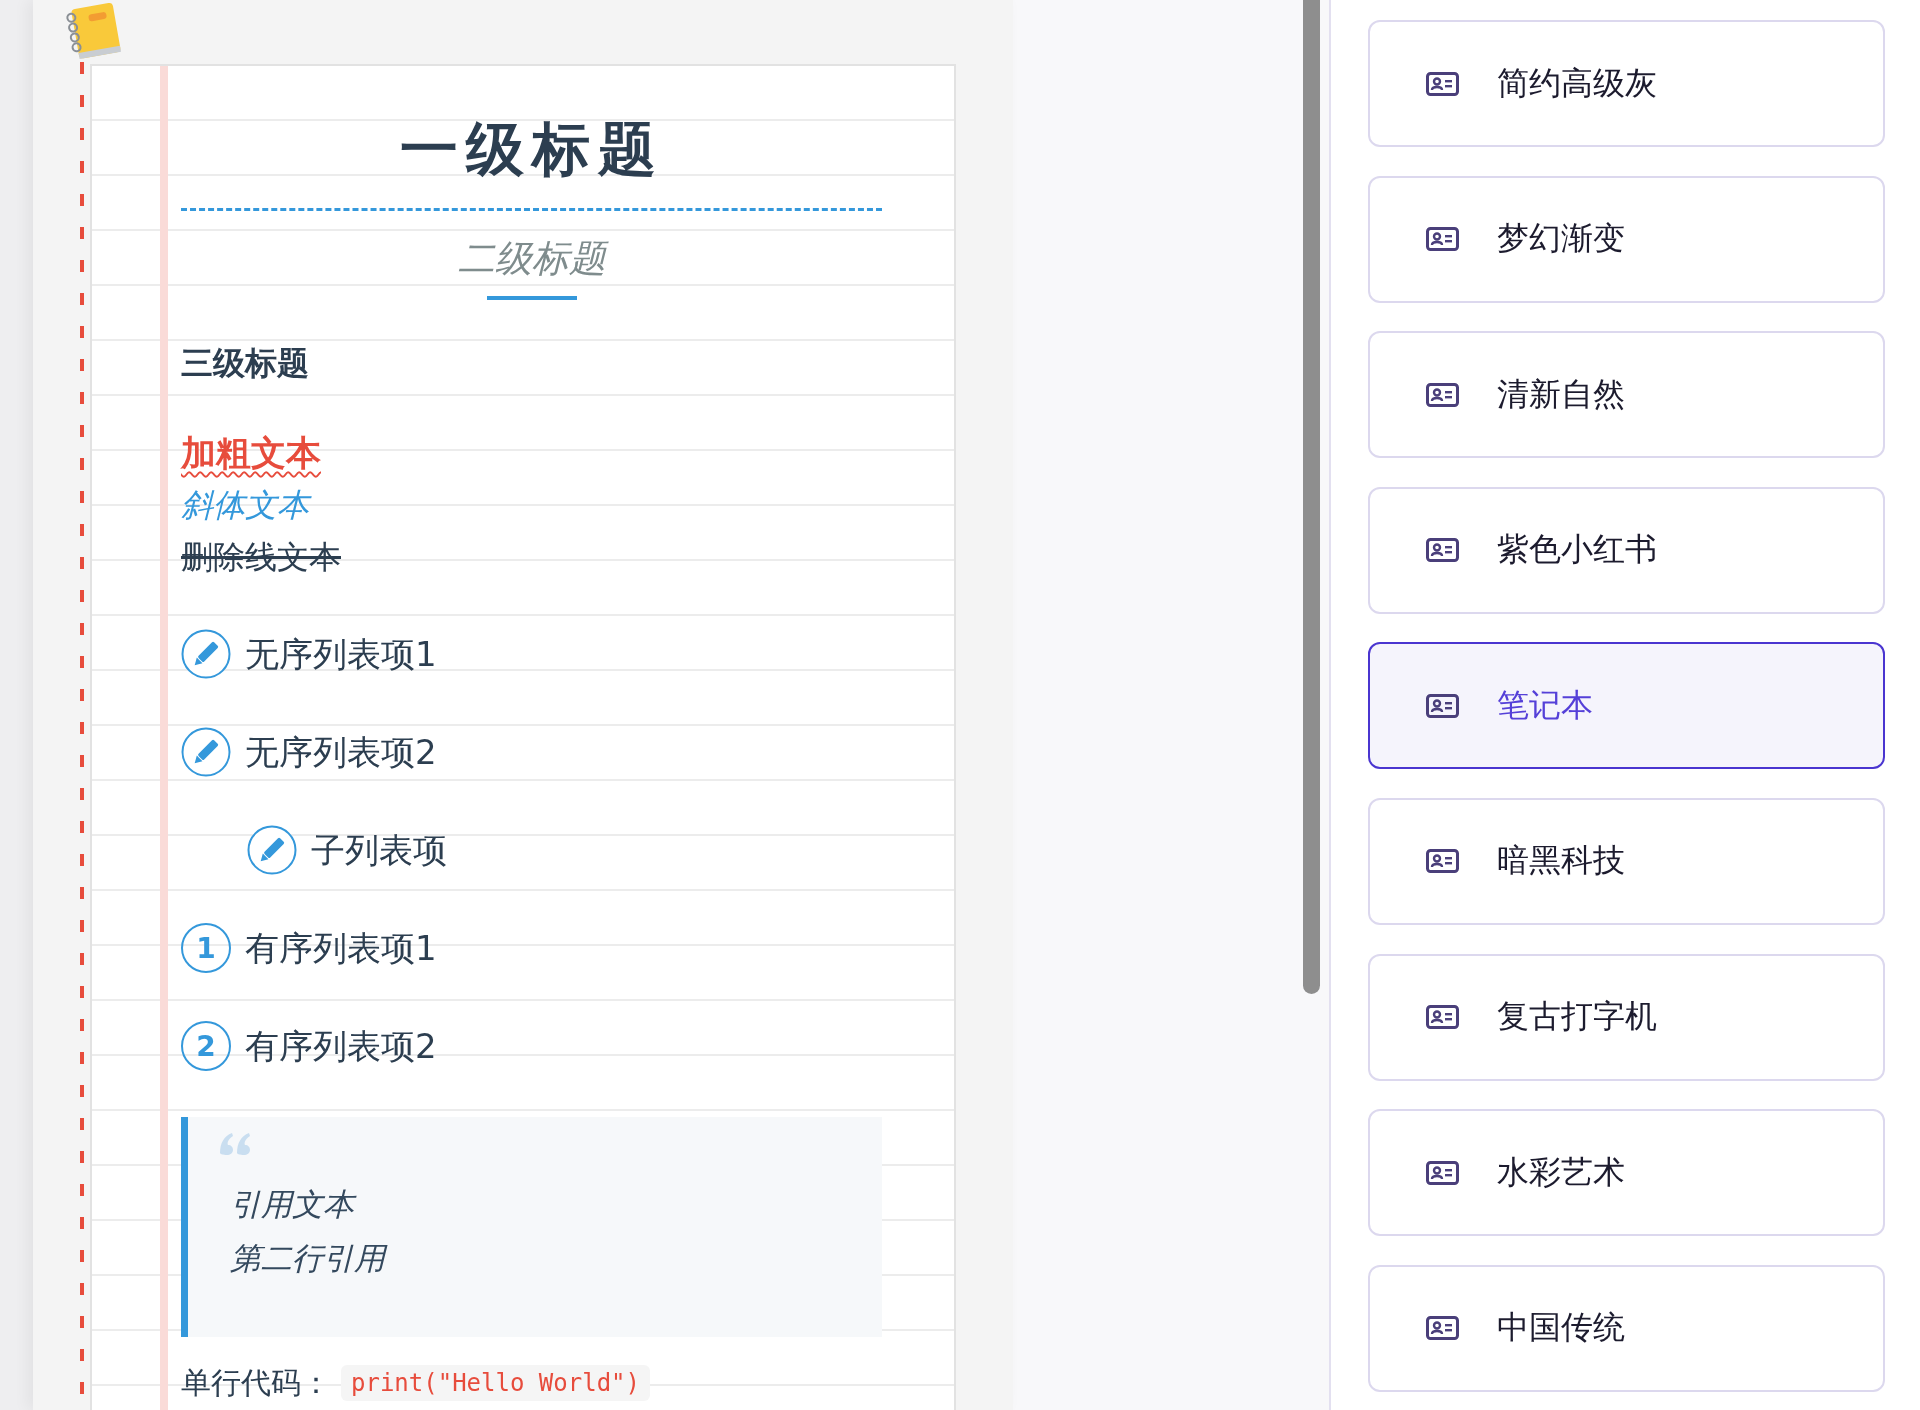 This screenshot has height=1410, width=1920. Describe the element at coordinates (556, 1258) in the screenshot. I see `quote-text: 第二行引用` at that location.